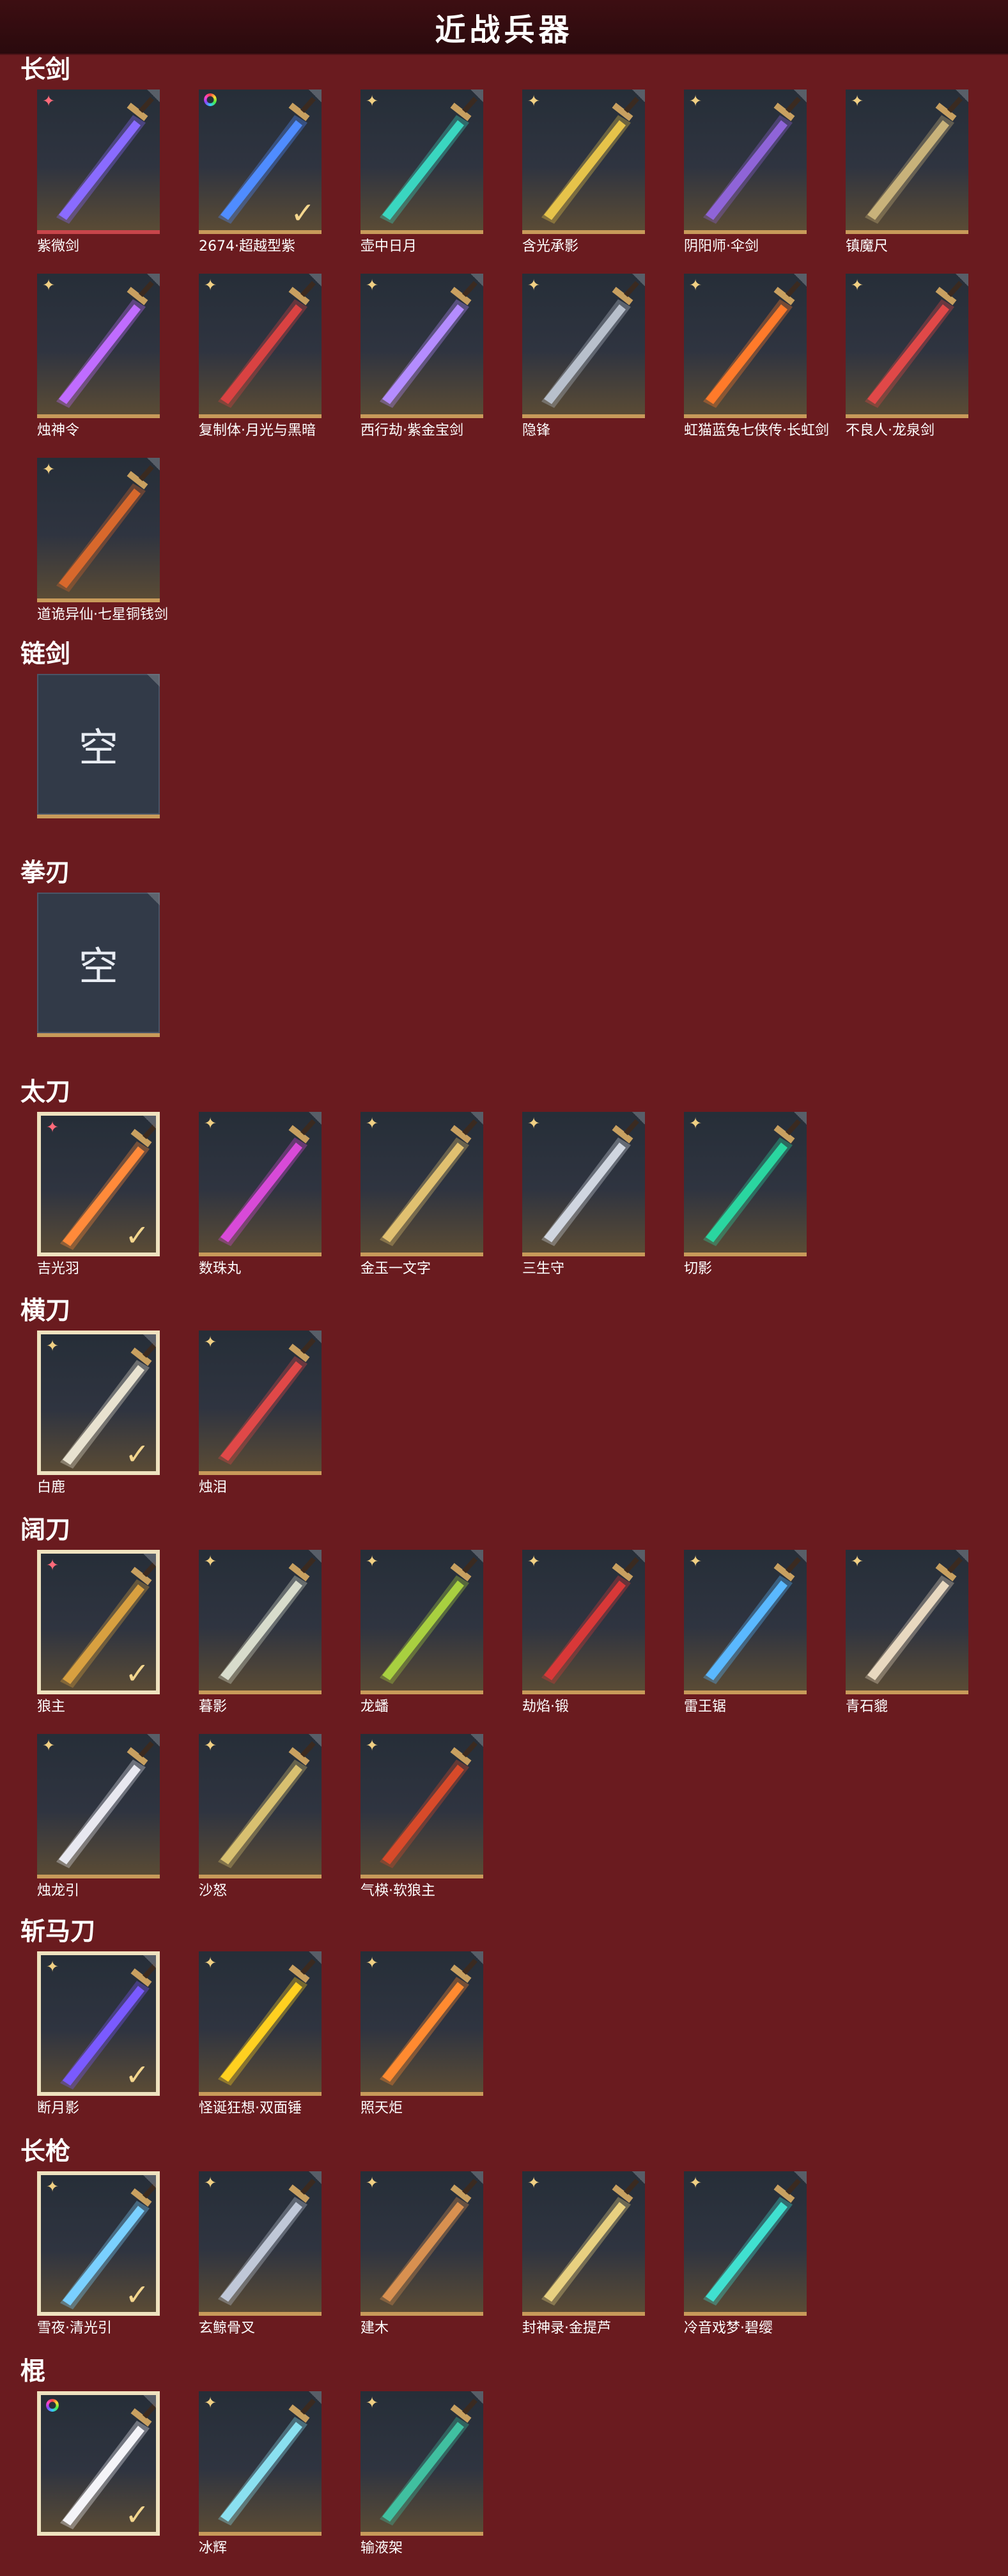  What do you see at coordinates (213, 2548) in the screenshot?
I see `weapon-name: 冰辉` at bounding box center [213, 2548].